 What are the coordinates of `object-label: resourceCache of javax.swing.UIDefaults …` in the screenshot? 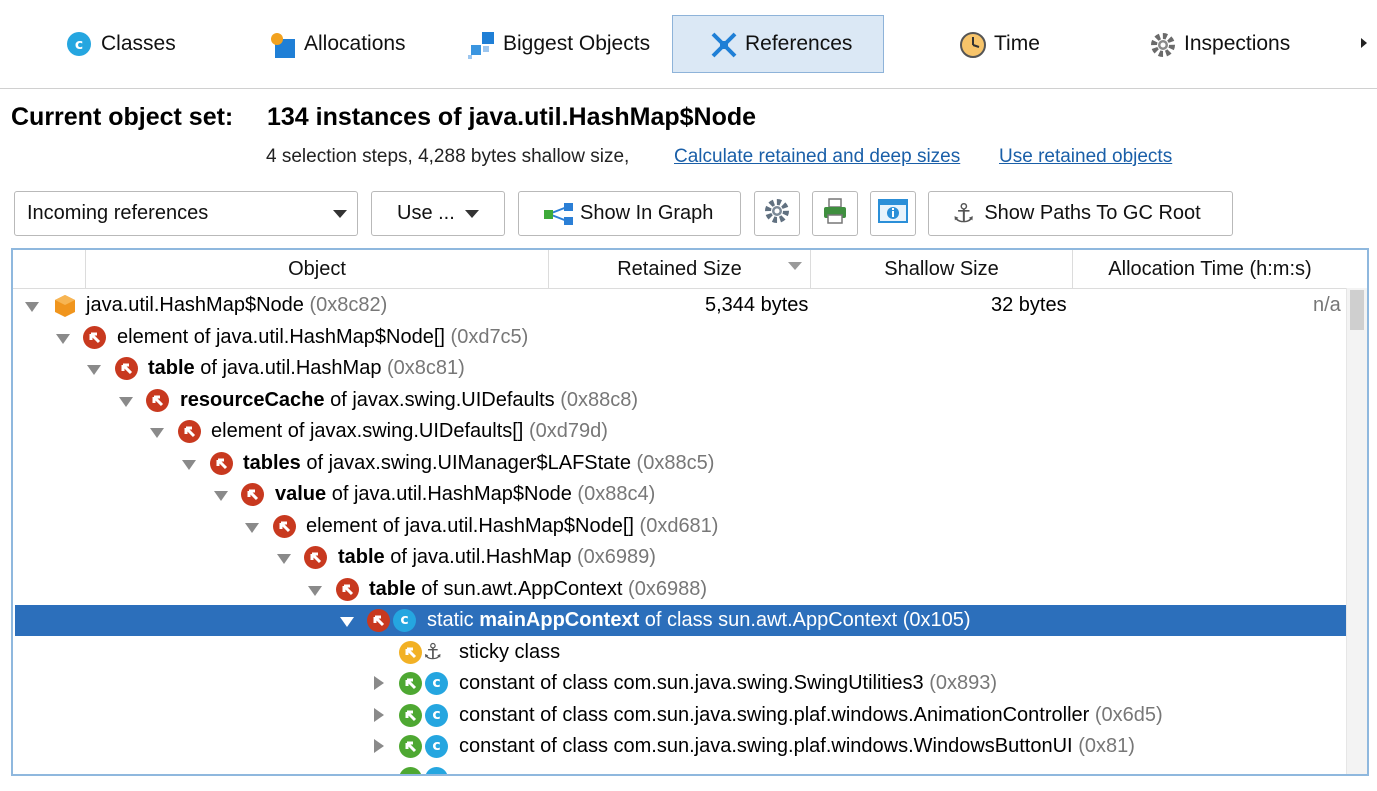 It's located at (409, 400).